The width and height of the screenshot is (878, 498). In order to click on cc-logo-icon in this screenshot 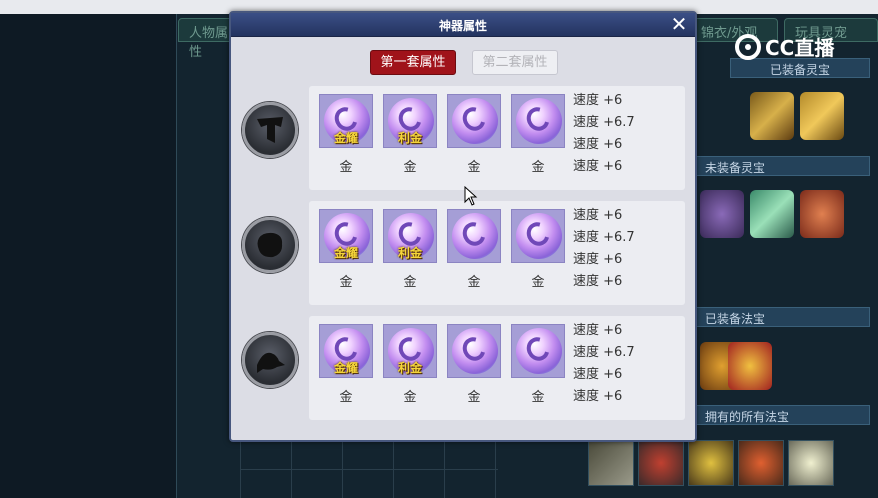, I will do `click(748, 46)`.